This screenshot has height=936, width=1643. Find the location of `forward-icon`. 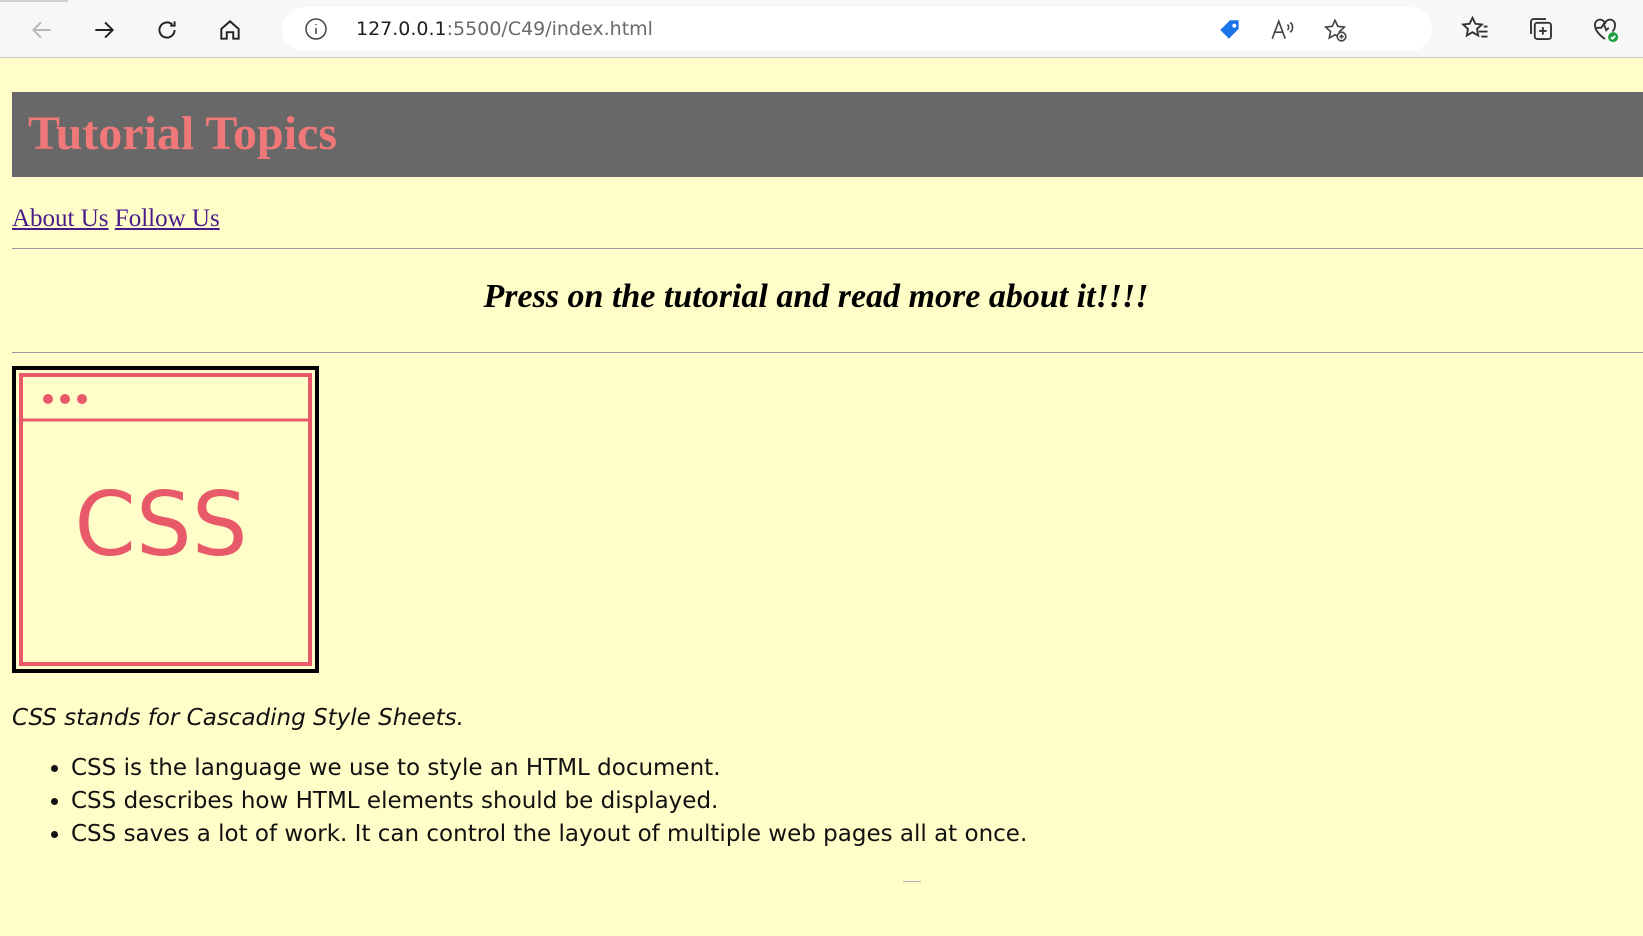

forward-icon is located at coordinates (105, 30).